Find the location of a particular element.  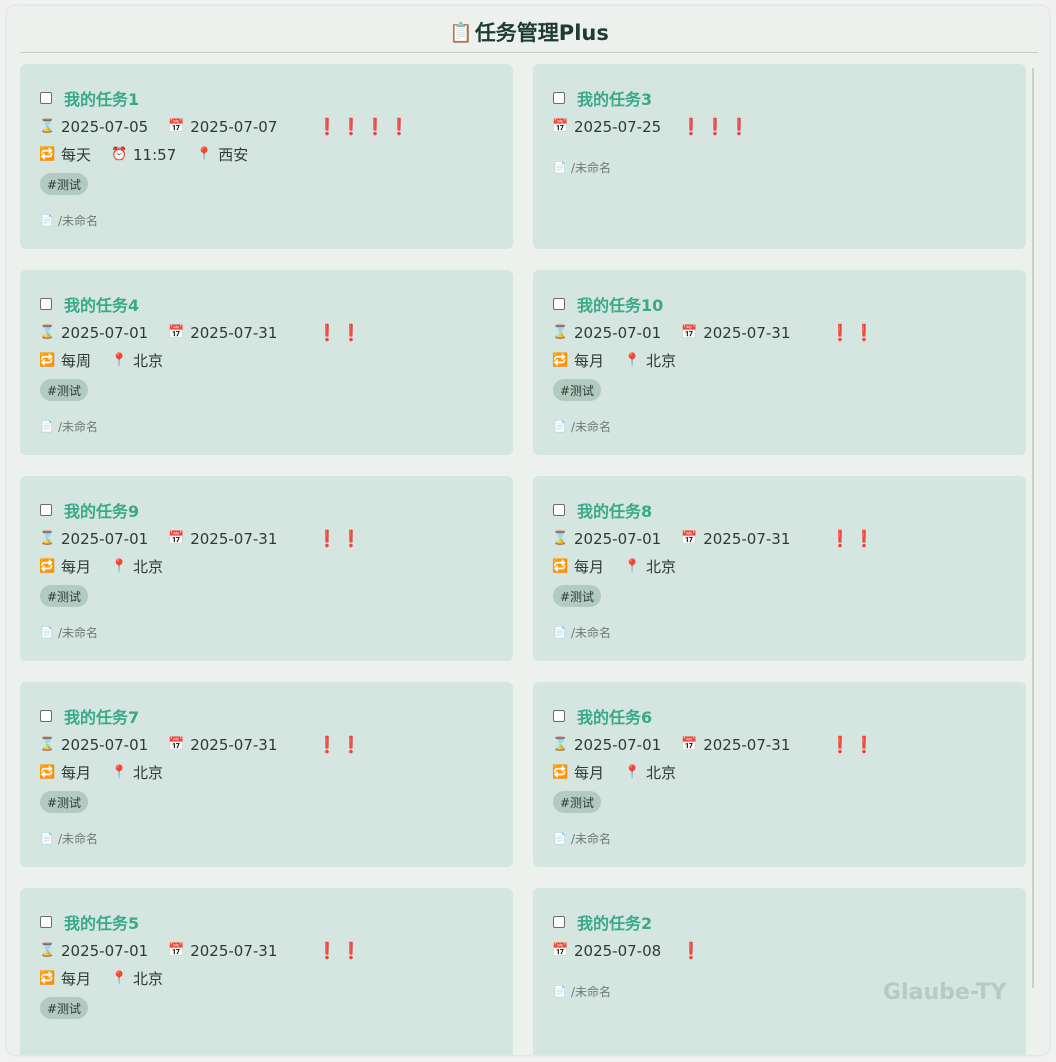

due-date: 2025-07-08 is located at coordinates (618, 950).